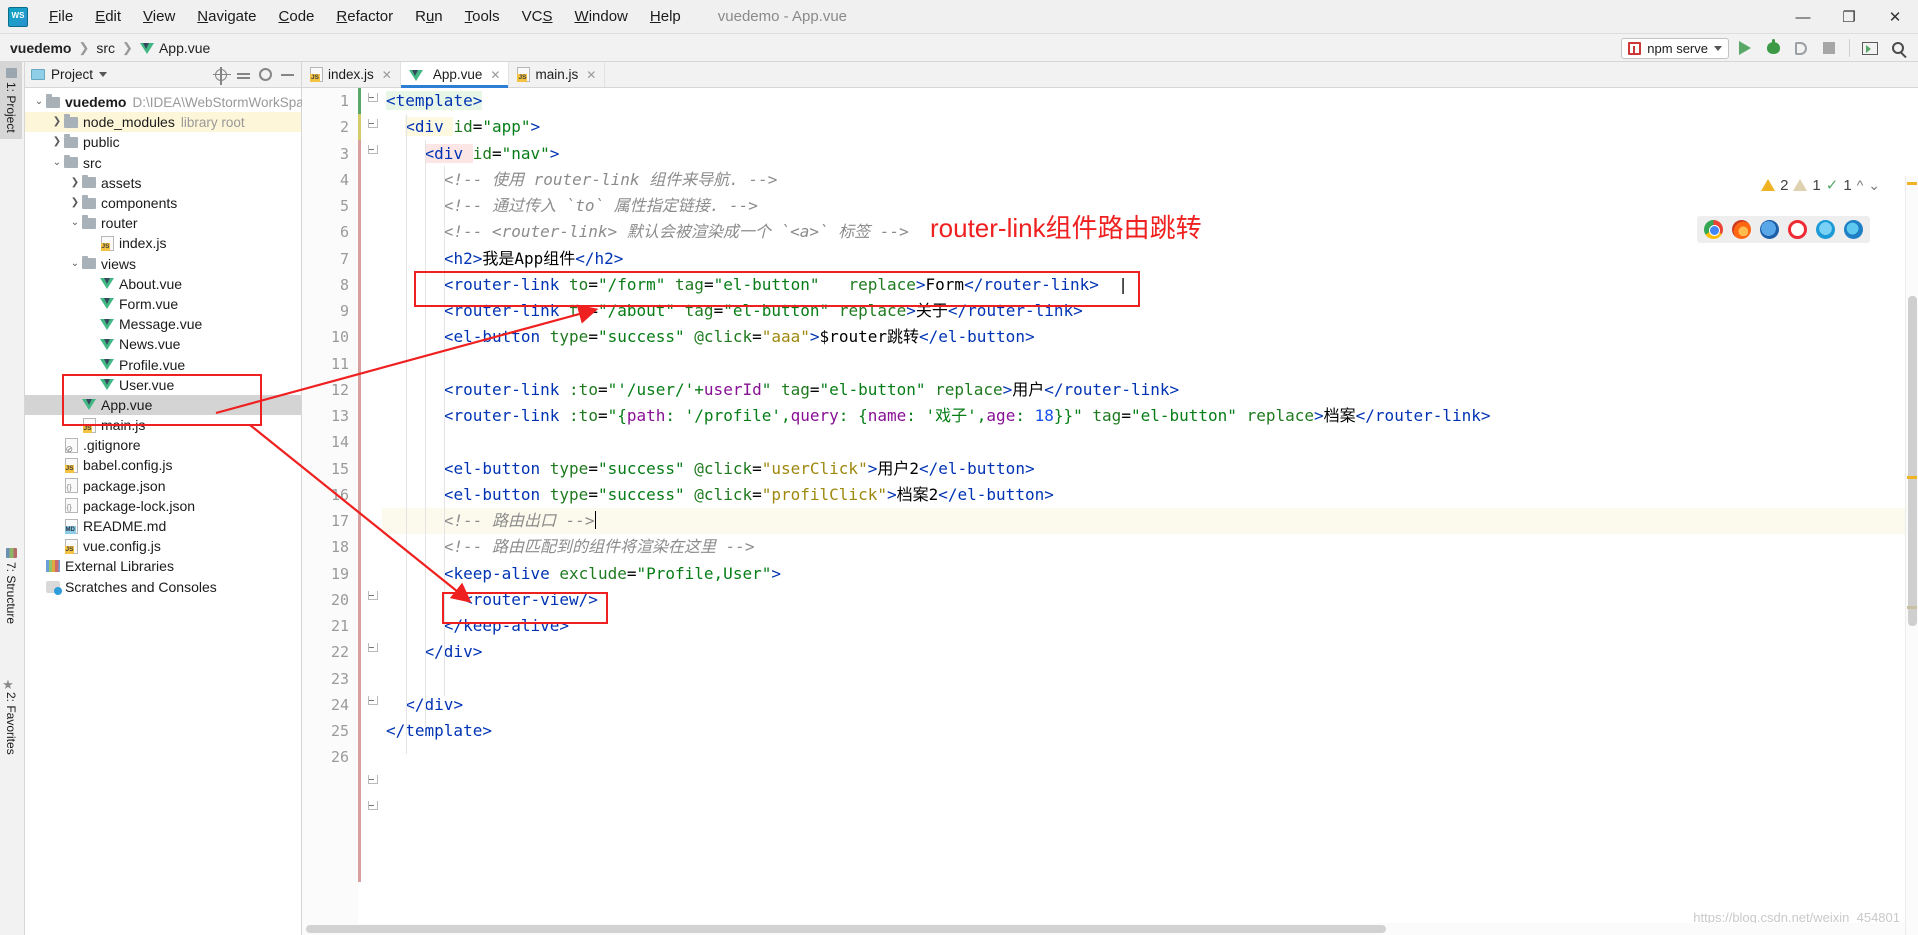 Image resolution: width=1918 pixels, height=935 pixels. I want to click on line-number: 16, so click(330, 495).